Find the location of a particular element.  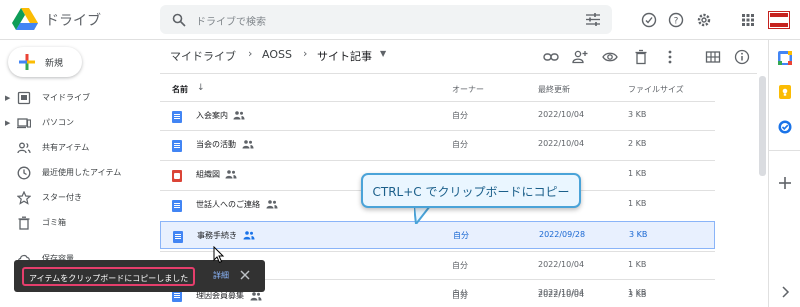

sidebar-item-shared: 共有アイテム is located at coordinates (75, 148).